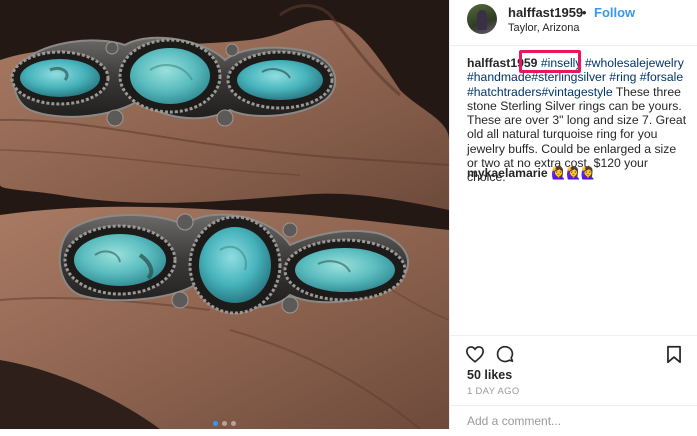 This screenshot has height=436, width=697. Describe the element at coordinates (489, 375) in the screenshot. I see `likes-count: 50 likes` at that location.